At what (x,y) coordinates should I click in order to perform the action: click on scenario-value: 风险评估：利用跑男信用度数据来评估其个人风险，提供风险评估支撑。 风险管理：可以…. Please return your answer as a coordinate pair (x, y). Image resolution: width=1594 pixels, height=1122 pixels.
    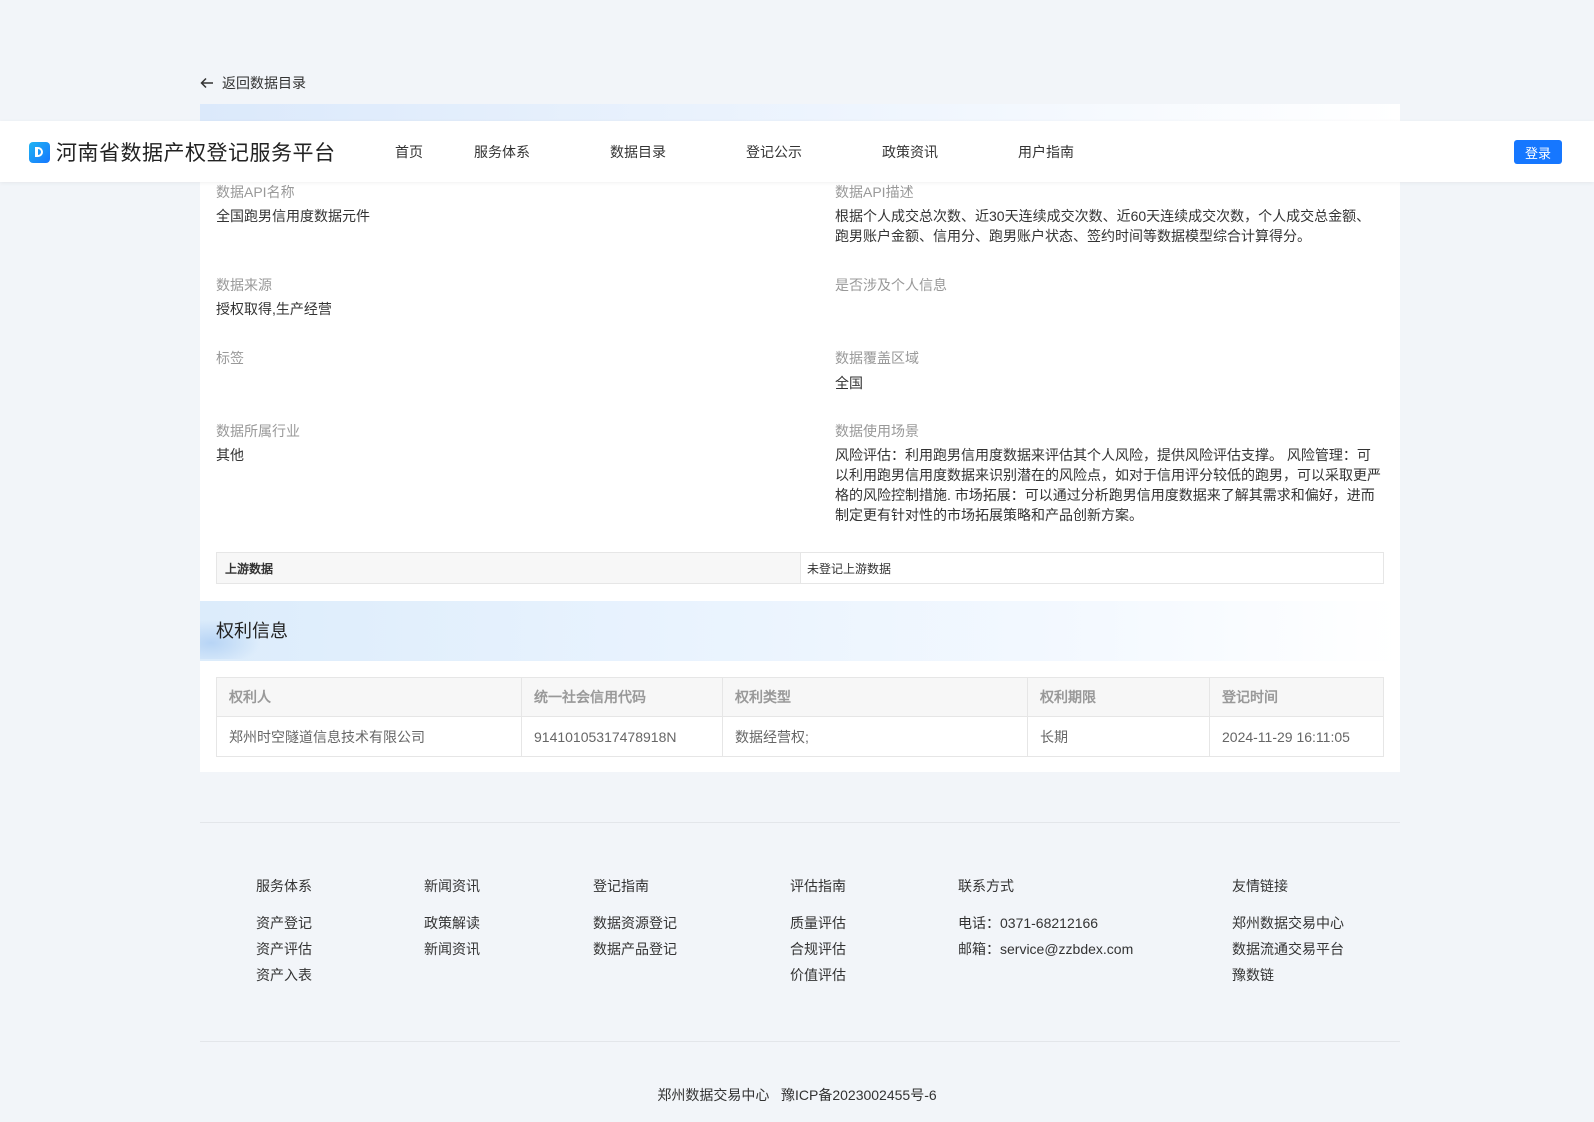
    Looking at the image, I should click on (1108, 485).